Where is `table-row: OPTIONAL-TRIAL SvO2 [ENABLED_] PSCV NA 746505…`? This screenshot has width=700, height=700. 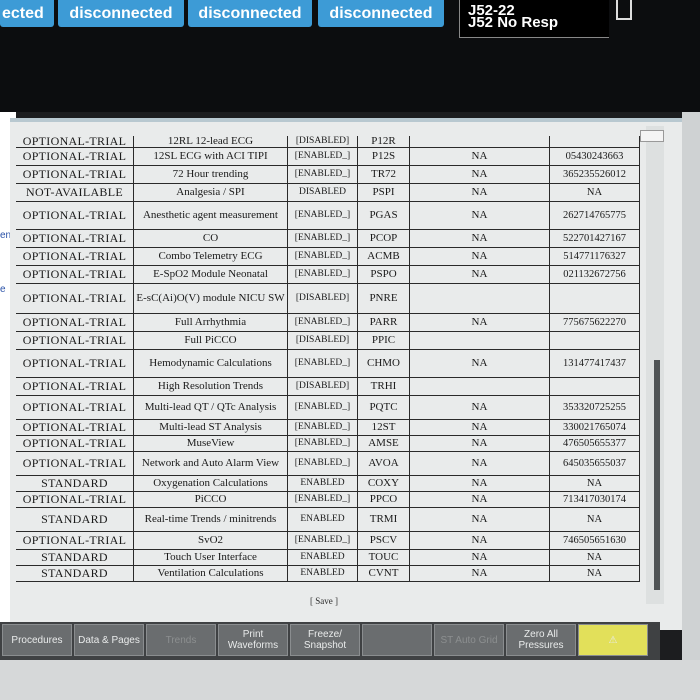 table-row: OPTIONAL-TRIAL SvO2 [ENABLED_] PSCV NA 746505… is located at coordinates (328, 541).